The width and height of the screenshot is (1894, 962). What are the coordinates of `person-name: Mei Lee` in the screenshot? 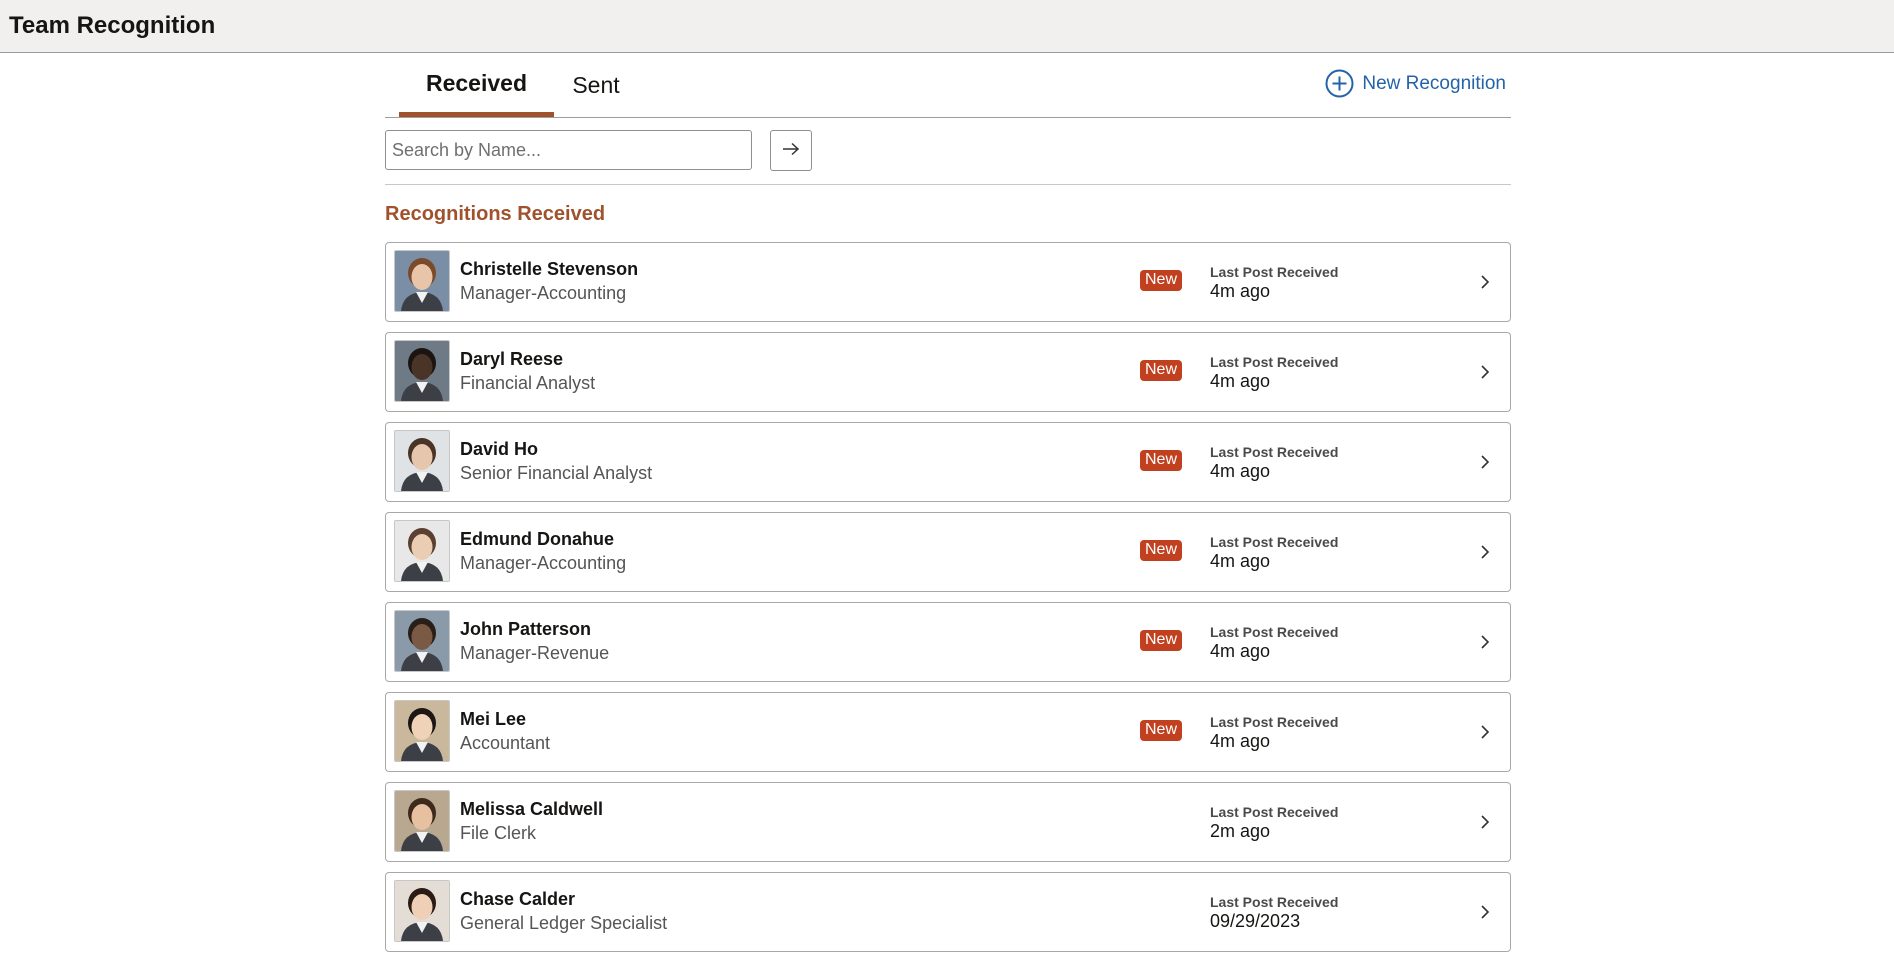 It's located at (493, 719).